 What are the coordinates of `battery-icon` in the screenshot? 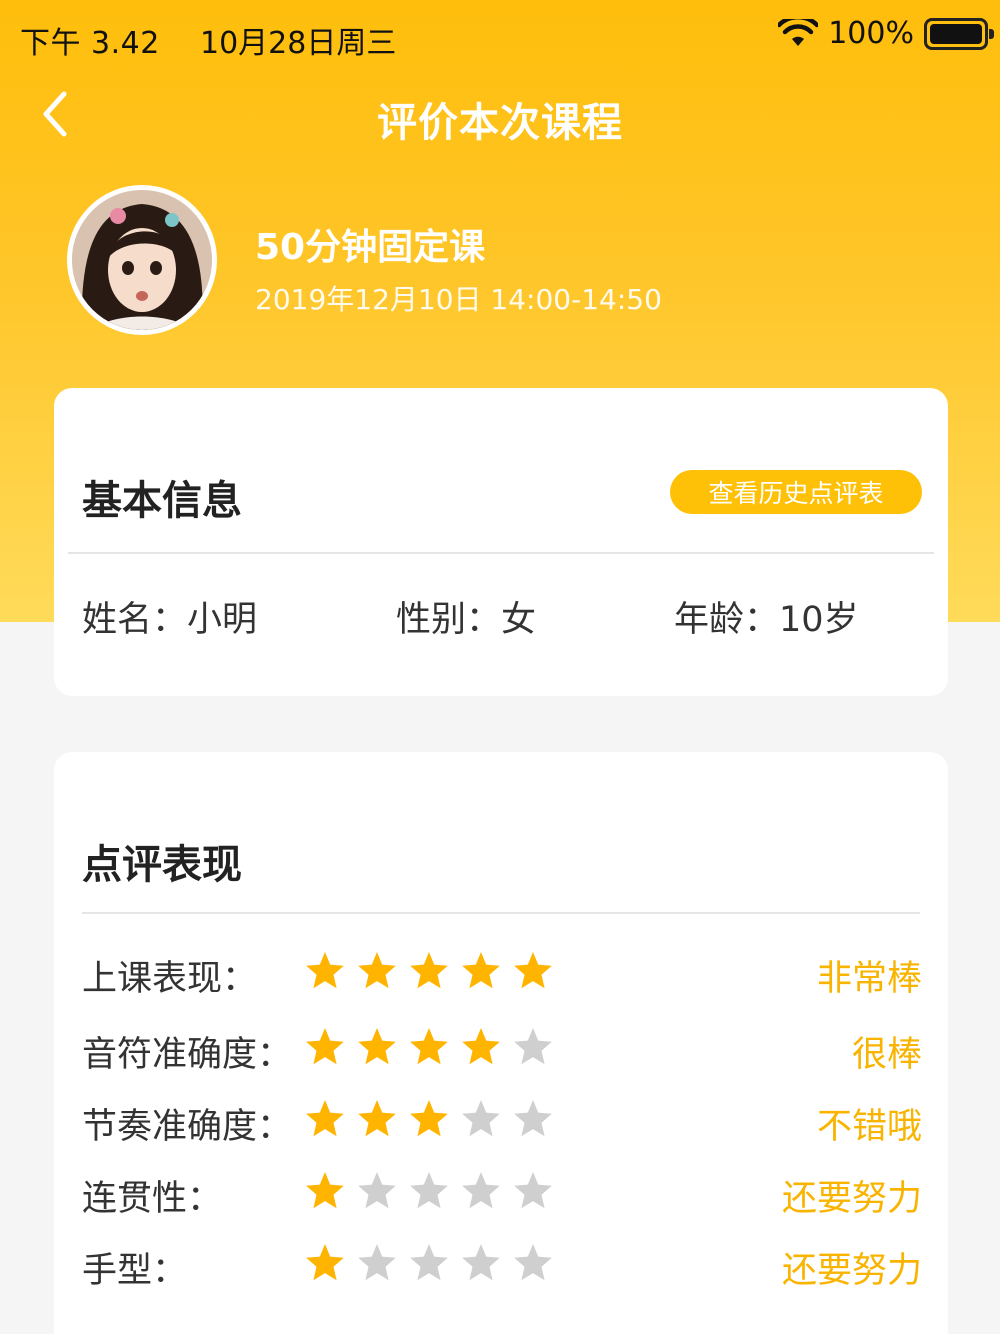 It's located at (959, 33).